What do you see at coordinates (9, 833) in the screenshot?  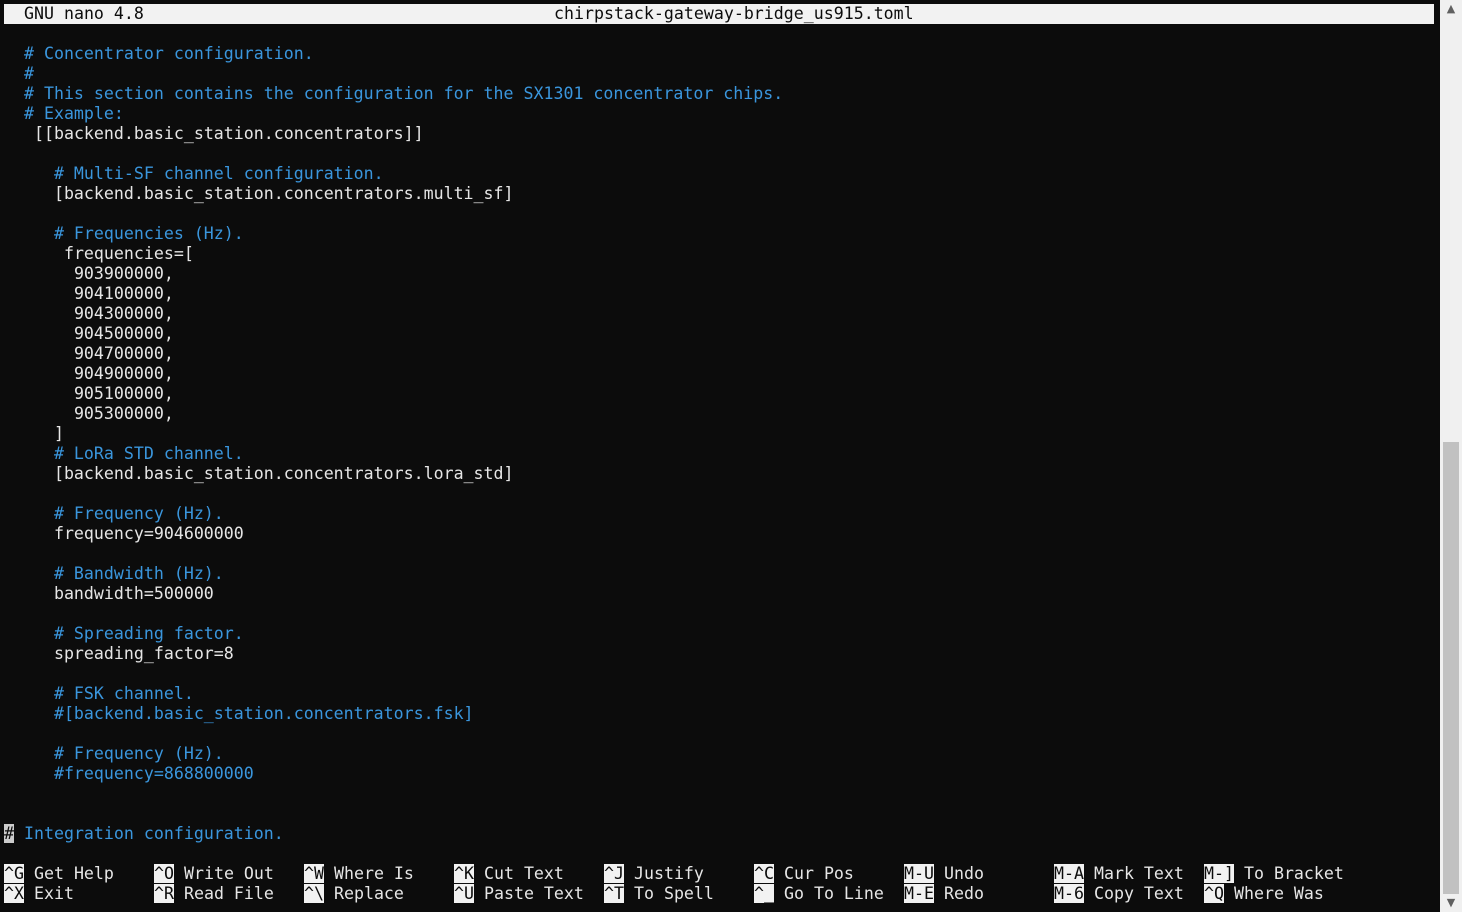 I see `text-cursor: #` at bounding box center [9, 833].